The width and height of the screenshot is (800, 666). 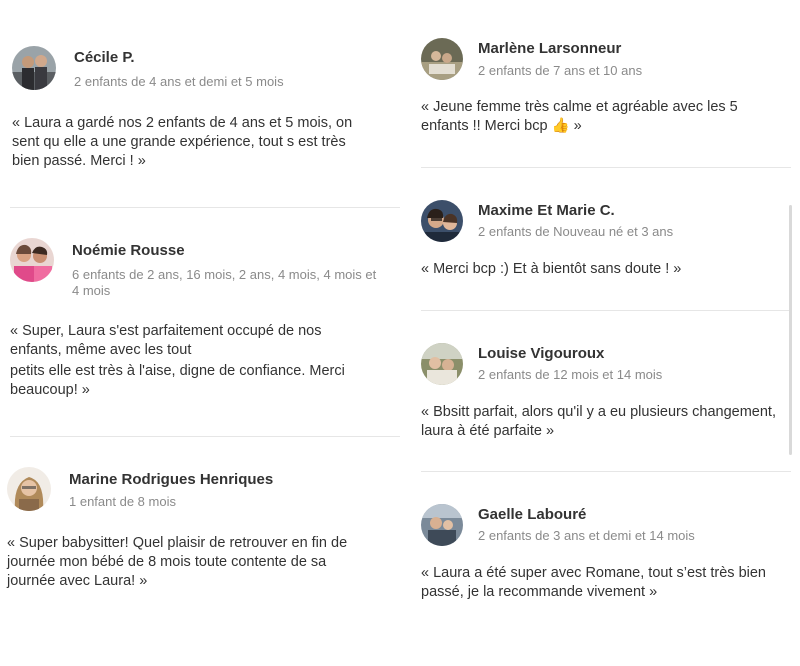 What do you see at coordinates (790, 330) in the screenshot?
I see `scrollbar` at bounding box center [790, 330].